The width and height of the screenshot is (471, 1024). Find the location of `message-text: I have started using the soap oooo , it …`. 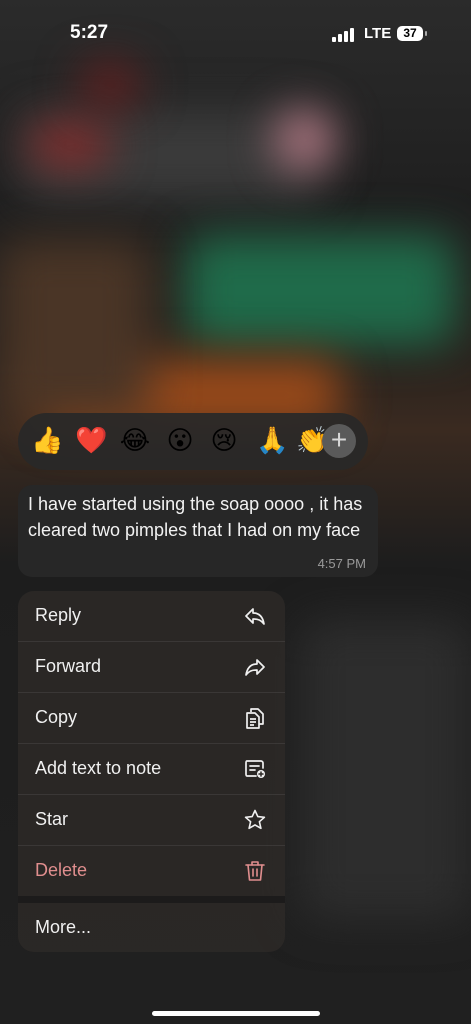

message-text: I have started using the soap oooo , it … is located at coordinates (195, 517).